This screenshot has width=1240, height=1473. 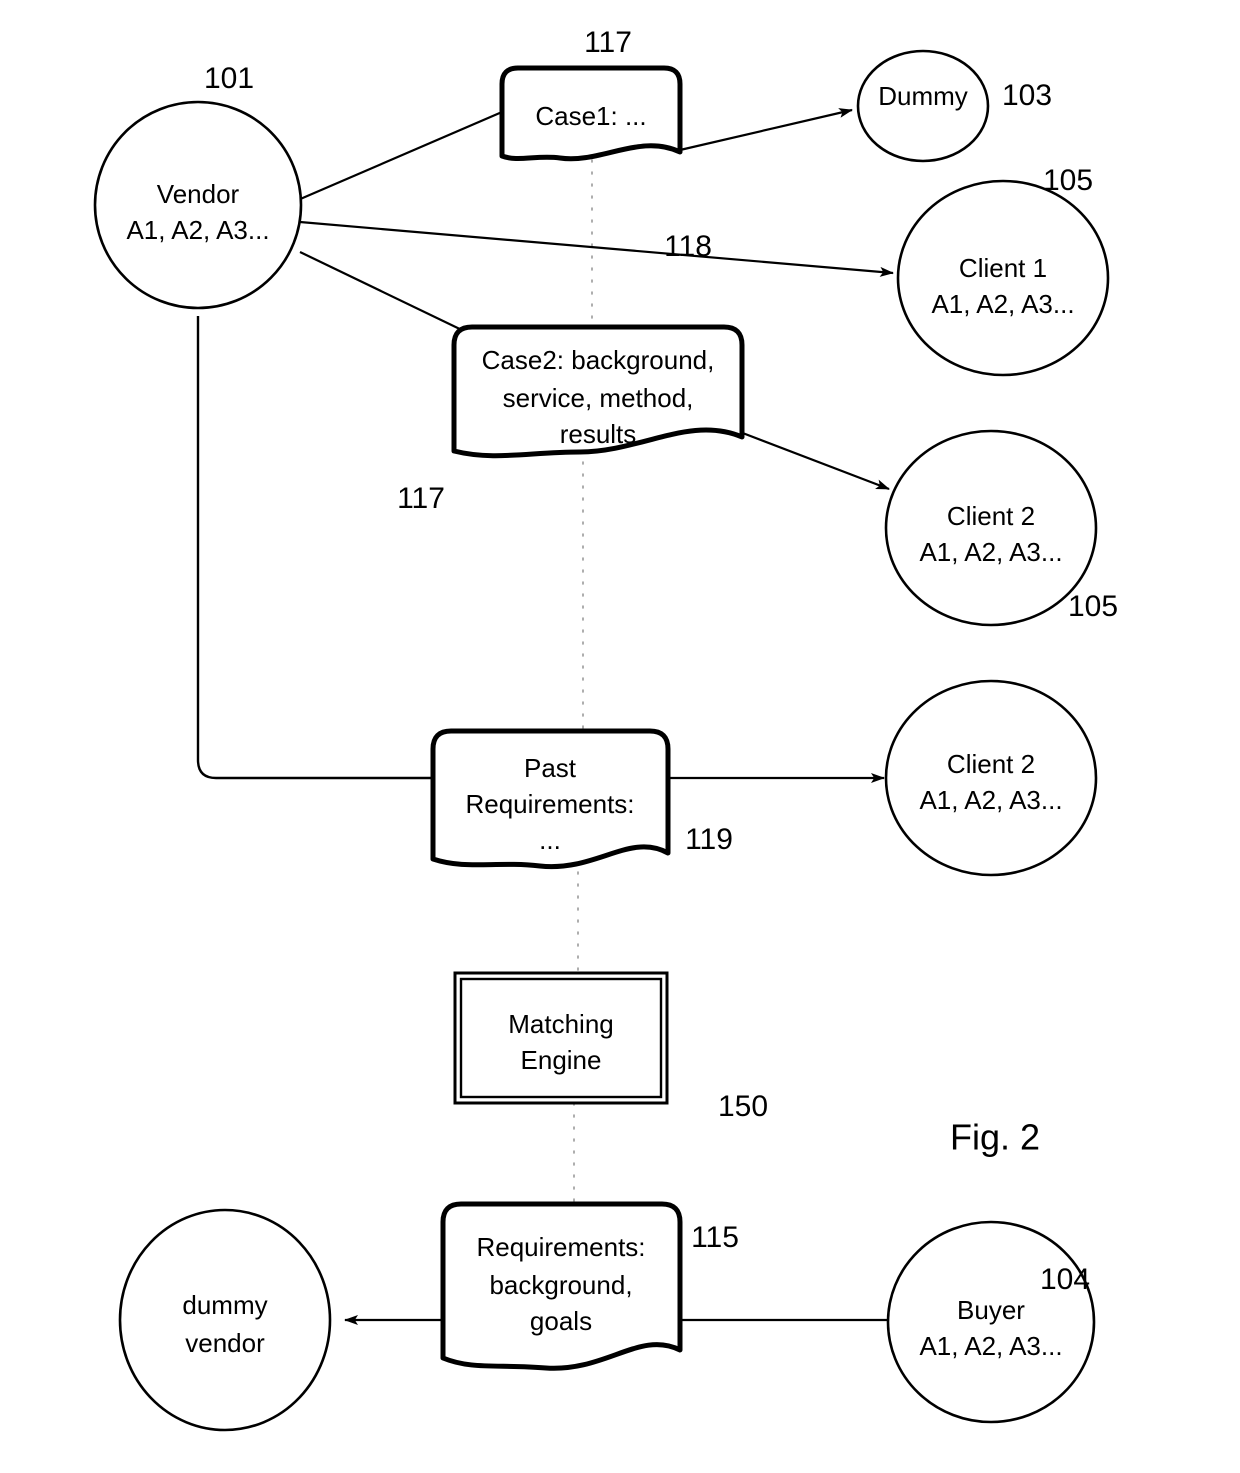 I want to click on past-requirements-label-line1: Past, so click(x=550, y=768).